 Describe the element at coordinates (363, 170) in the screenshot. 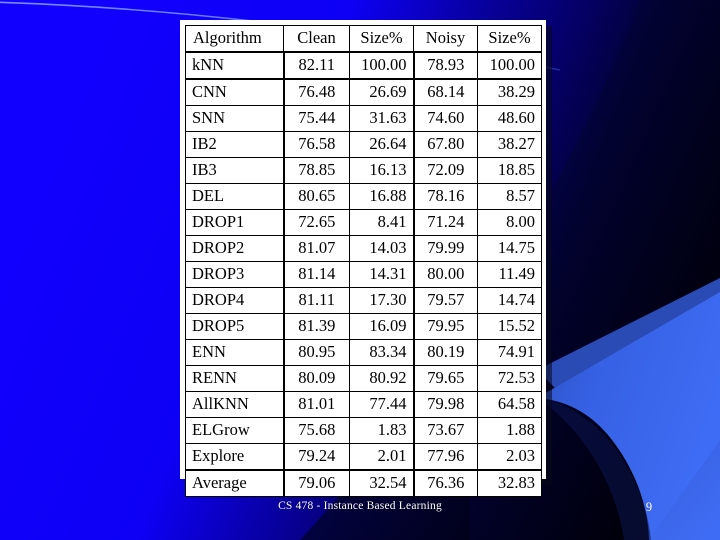

I see `table-row: IB3 78.85 16.13 72.09 18.85` at that location.